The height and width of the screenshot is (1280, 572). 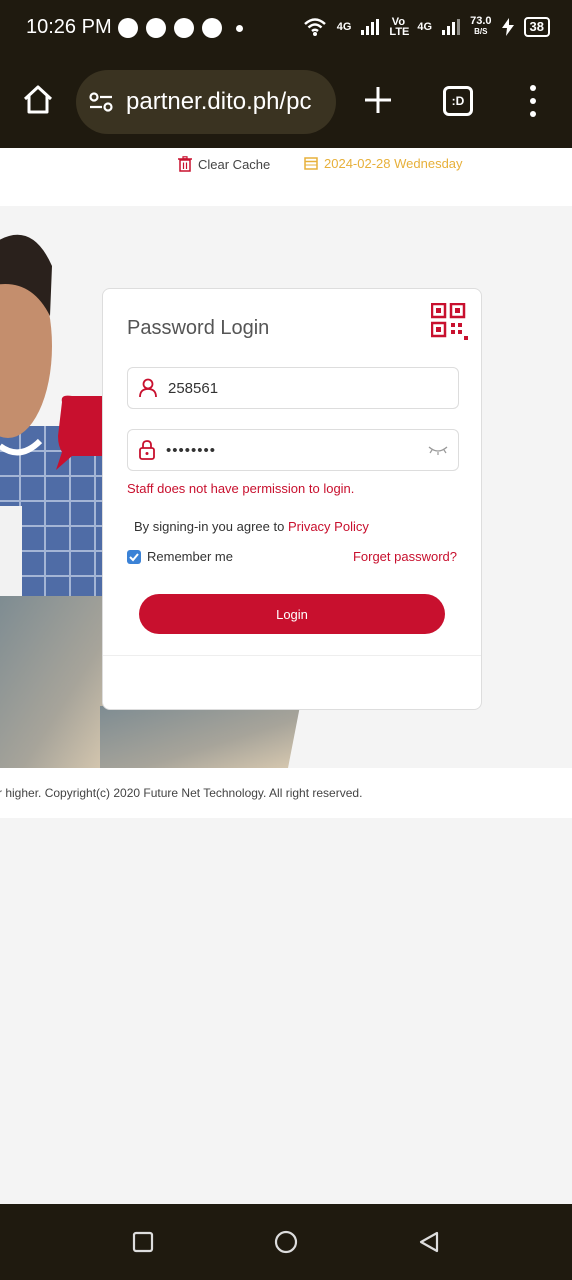 I want to click on battery-icon: 38, so click(x=536, y=26).